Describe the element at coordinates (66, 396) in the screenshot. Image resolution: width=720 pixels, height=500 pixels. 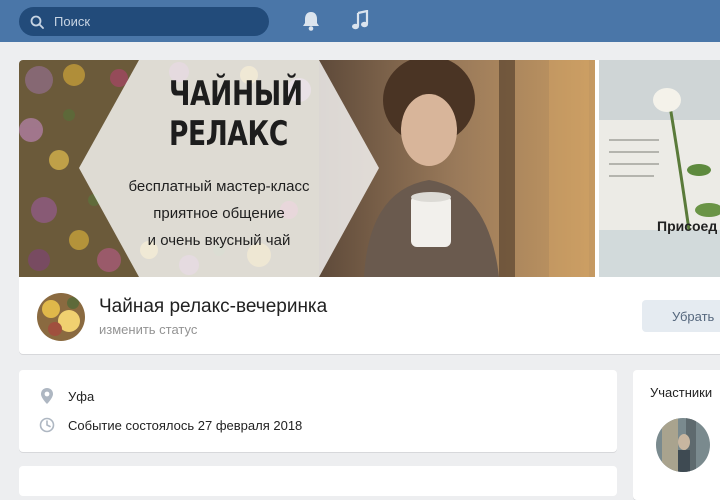
I see `location-row: Уфа` at that location.